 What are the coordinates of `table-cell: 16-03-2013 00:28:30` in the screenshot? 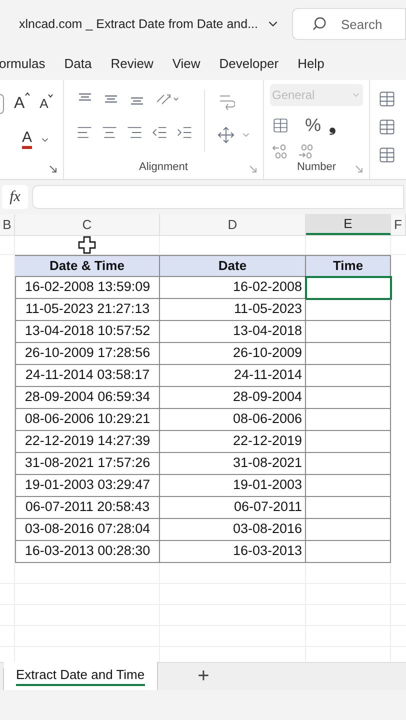 It's located at (87, 552).